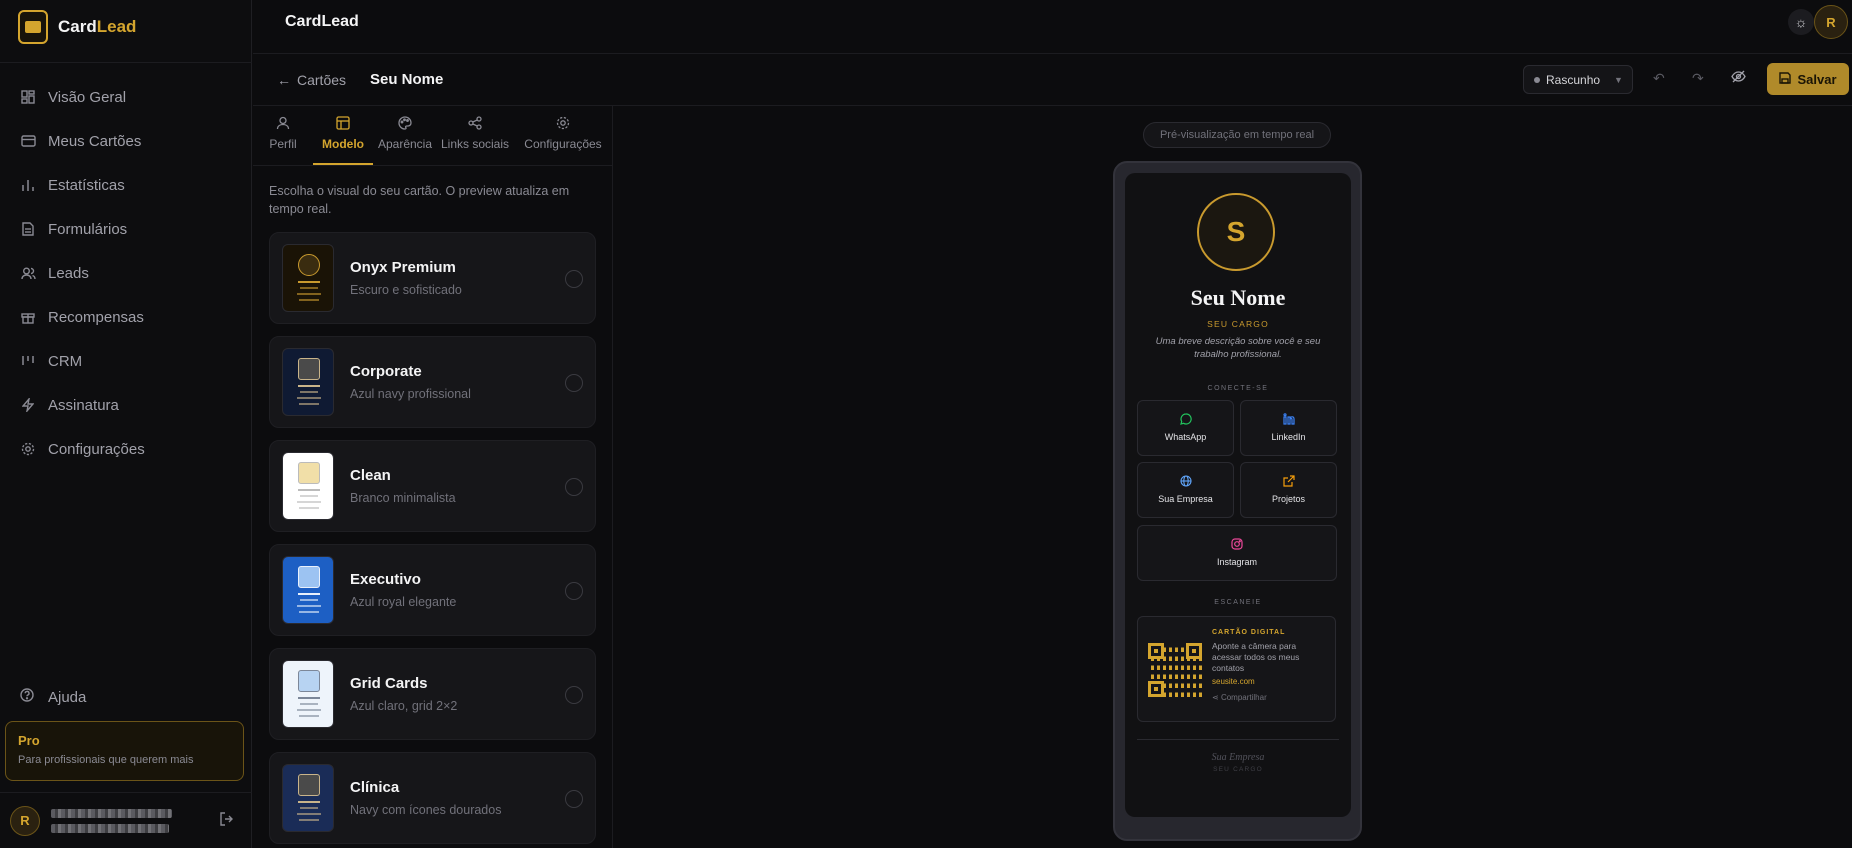 The height and width of the screenshot is (848, 1852). I want to click on sidebar-item-settings: Configurações, so click(126, 449).